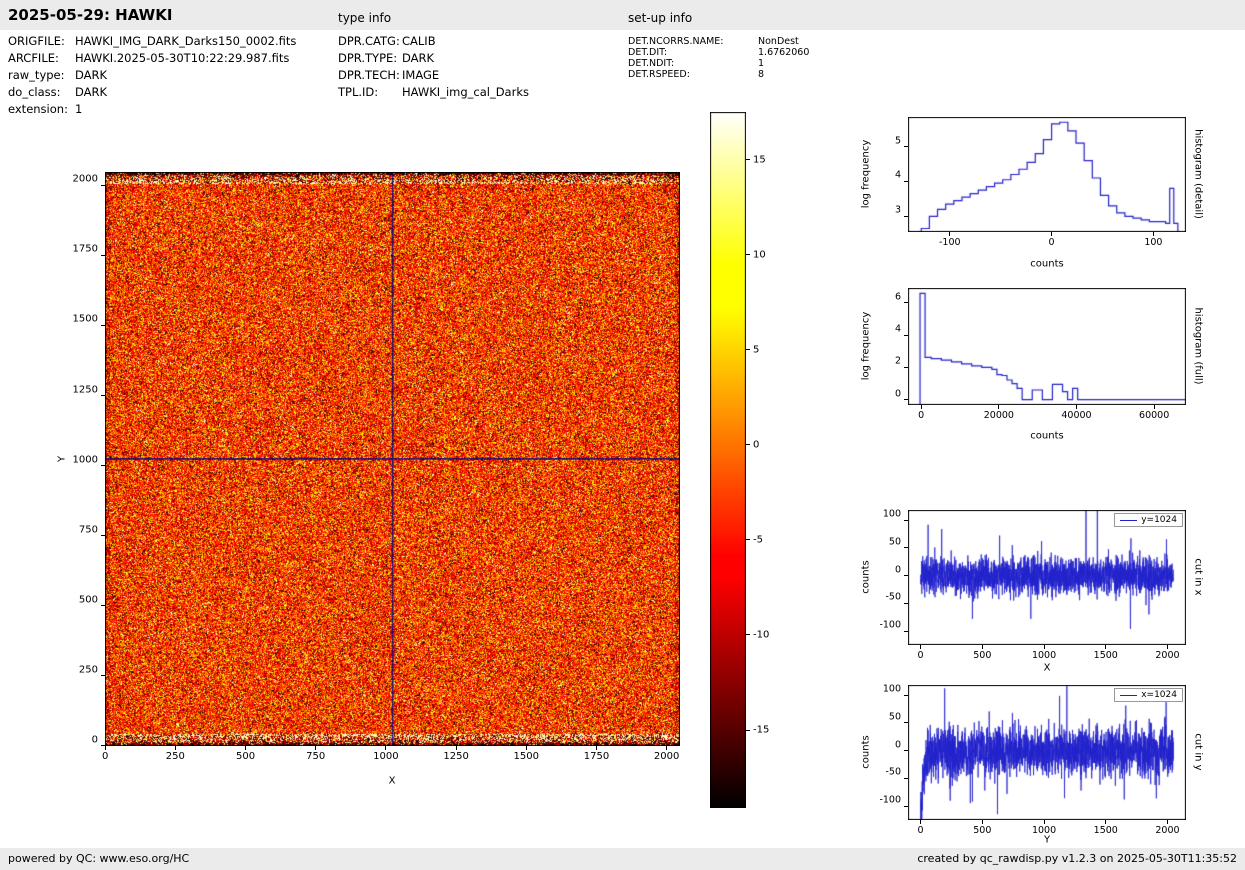 This screenshot has width=1245, height=870. I want to click on cutx-xlabel: X, so click(1047, 668).